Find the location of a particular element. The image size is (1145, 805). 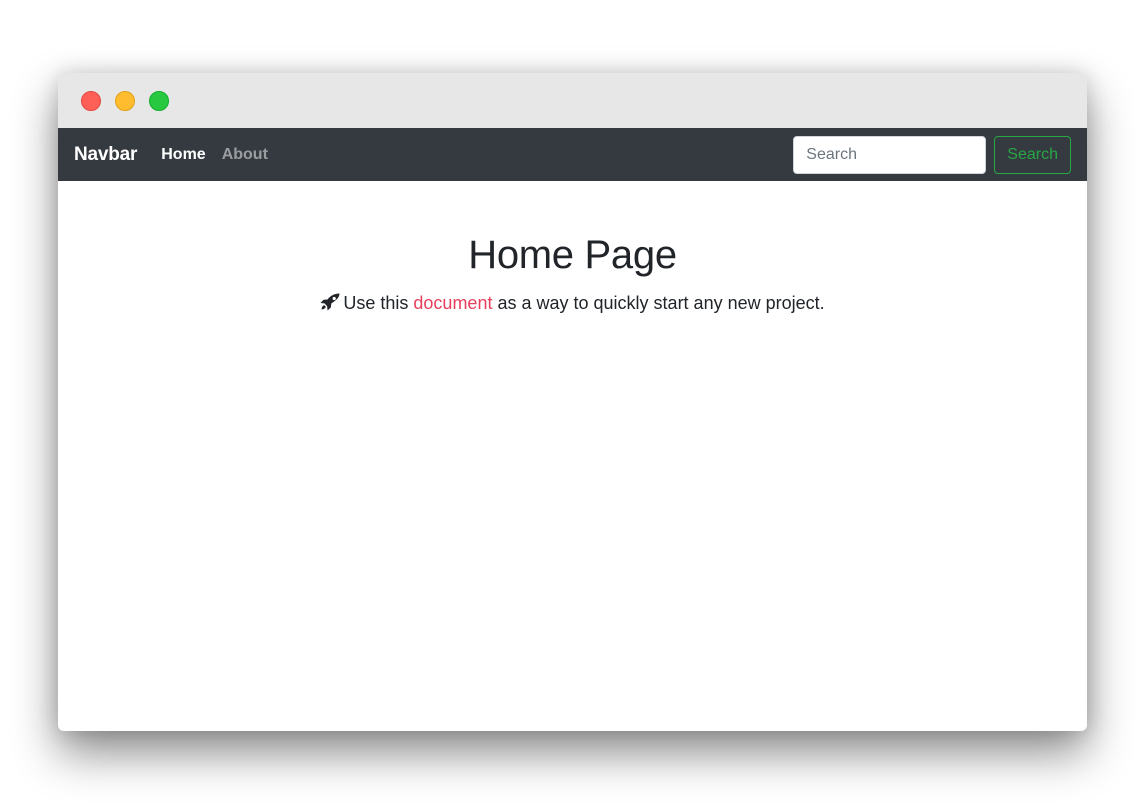

nav-link-home: Home is located at coordinates (183, 155).